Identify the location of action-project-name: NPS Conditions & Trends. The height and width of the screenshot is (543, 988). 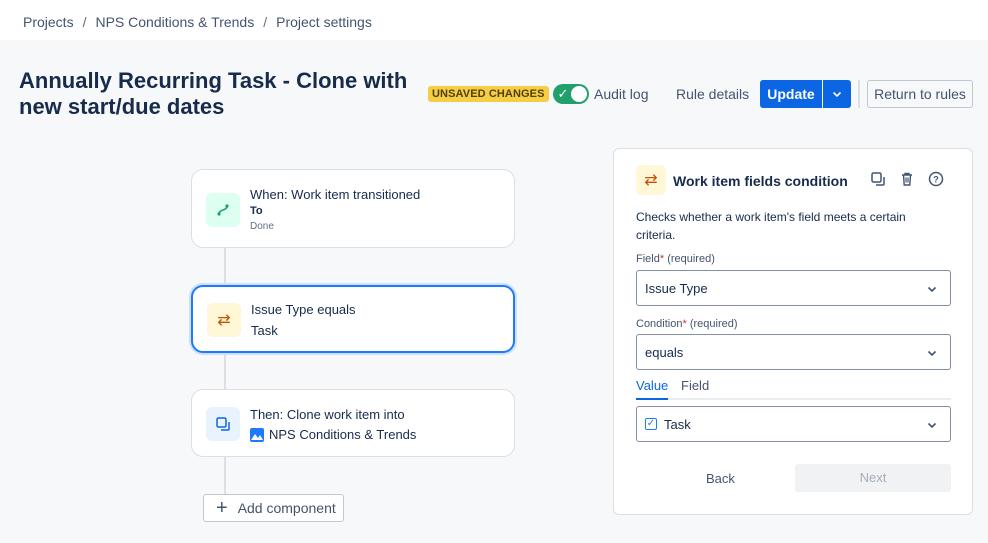
(343, 434).